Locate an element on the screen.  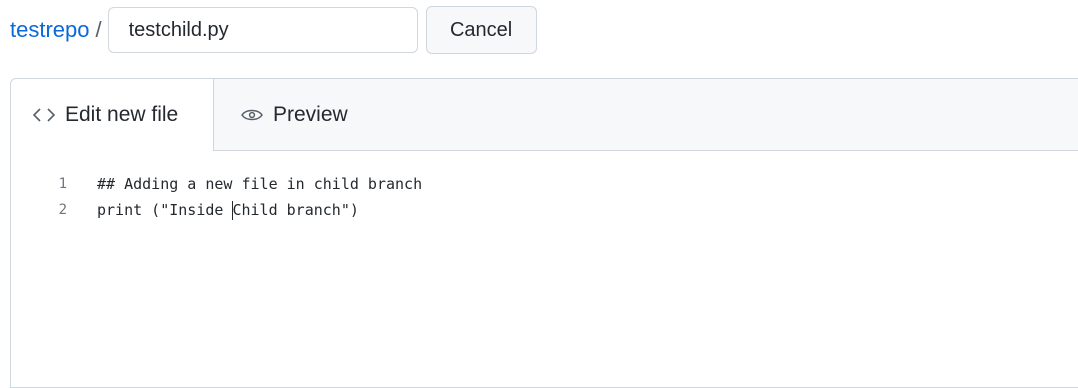
line-text-before-caret: print ("Inside is located at coordinates (165, 209).